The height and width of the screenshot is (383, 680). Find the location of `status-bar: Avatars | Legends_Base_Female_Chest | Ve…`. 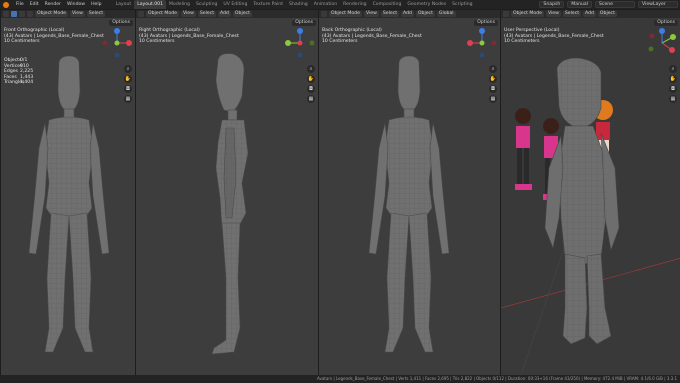

status-bar: Avatars | Legends_Base_Female_Chest | Ve… is located at coordinates (340, 379).